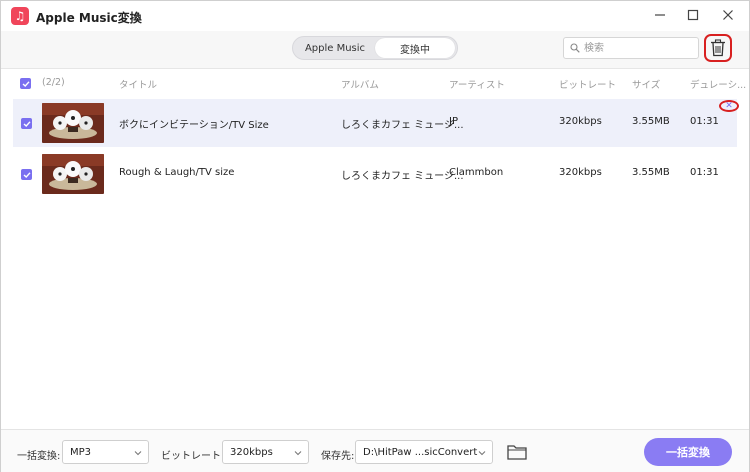 The width and height of the screenshot is (750, 472). Describe the element at coordinates (194, 125) in the screenshot. I see `row-title: ボクにインビテーション/TV Size` at that location.